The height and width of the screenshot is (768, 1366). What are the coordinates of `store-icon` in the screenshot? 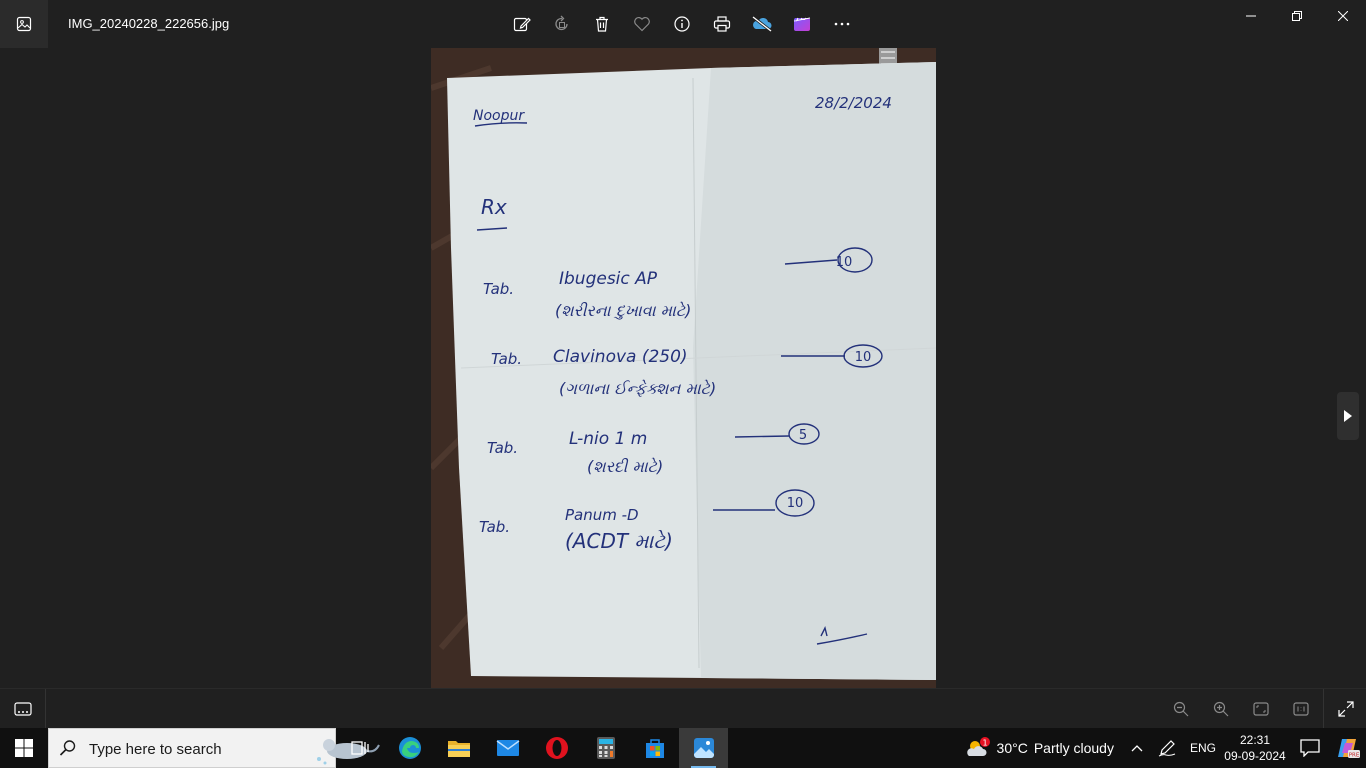 It's located at (654, 748).